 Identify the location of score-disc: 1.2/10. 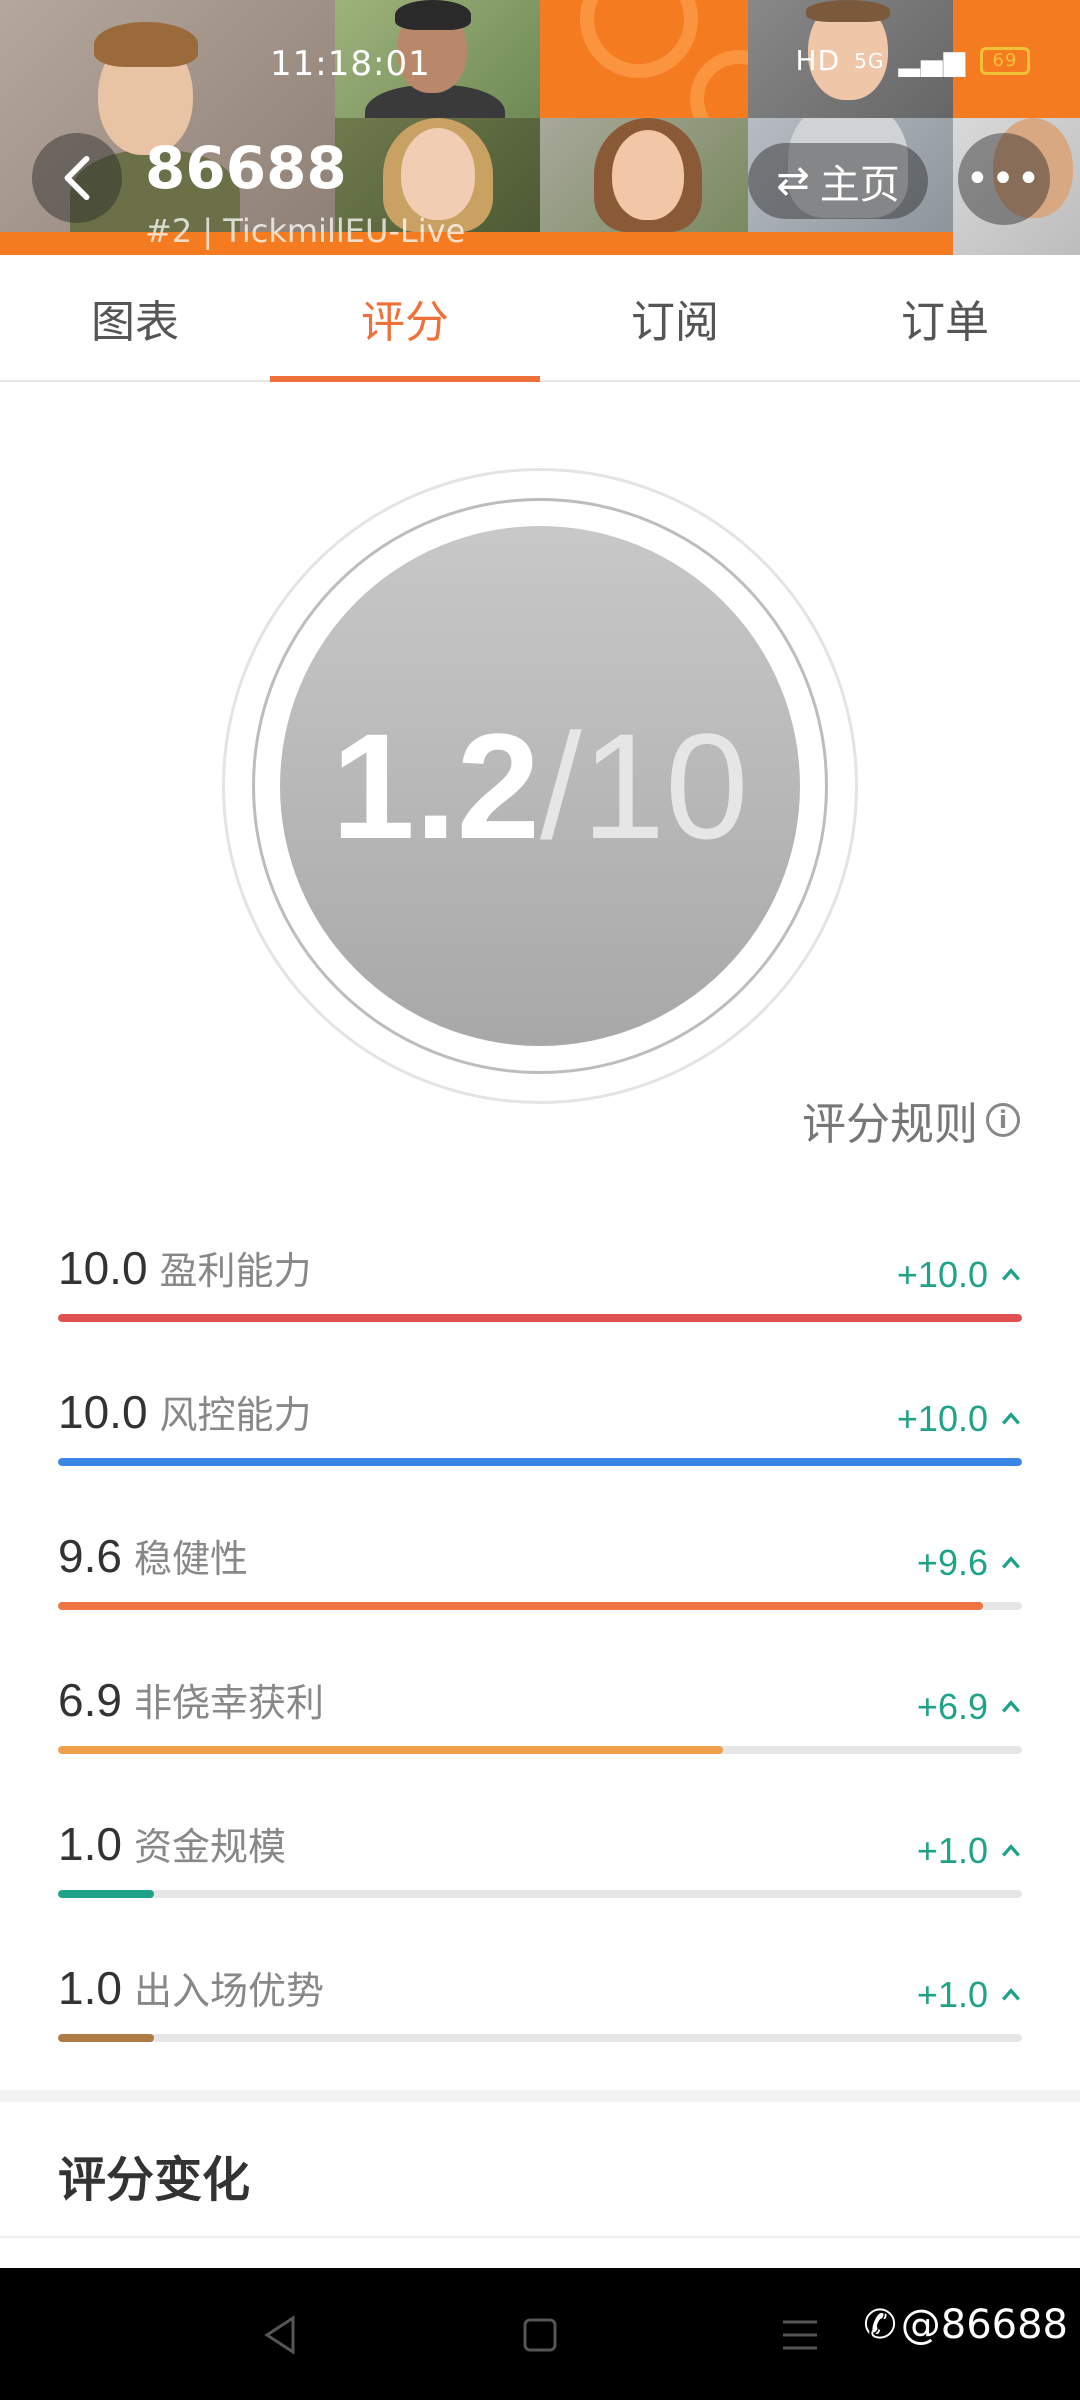
(540, 786).